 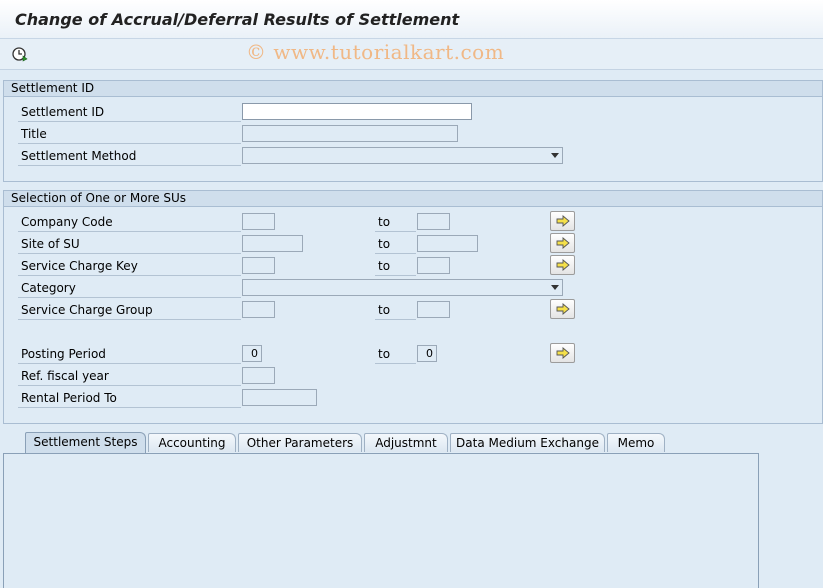 I want to click on posting-period-to-label: to, so click(x=395, y=355).